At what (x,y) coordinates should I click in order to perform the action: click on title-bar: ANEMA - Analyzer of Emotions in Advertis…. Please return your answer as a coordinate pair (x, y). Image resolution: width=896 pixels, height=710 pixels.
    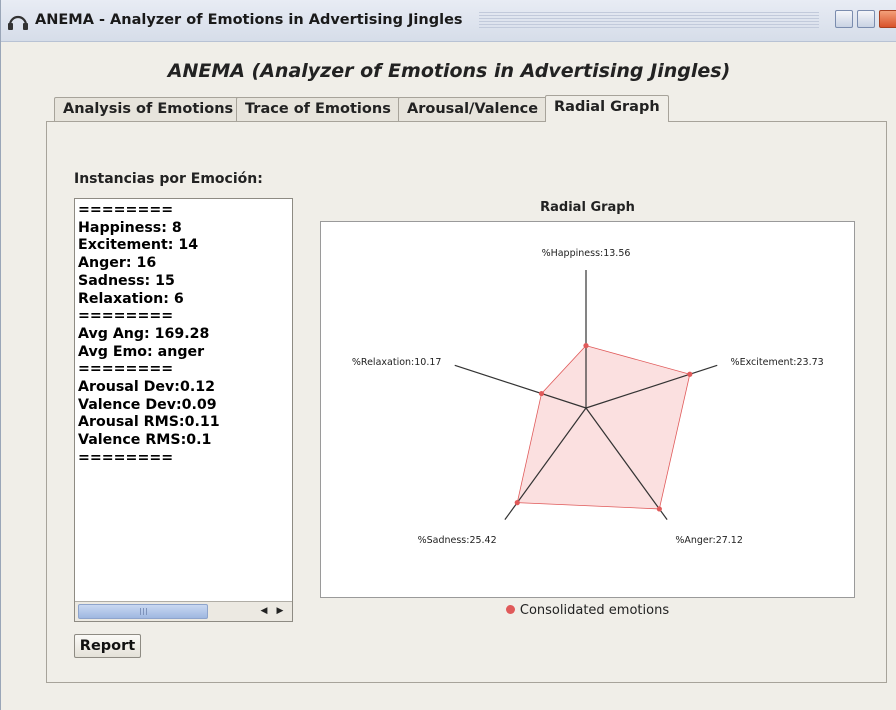
    Looking at the image, I should click on (448, 21).